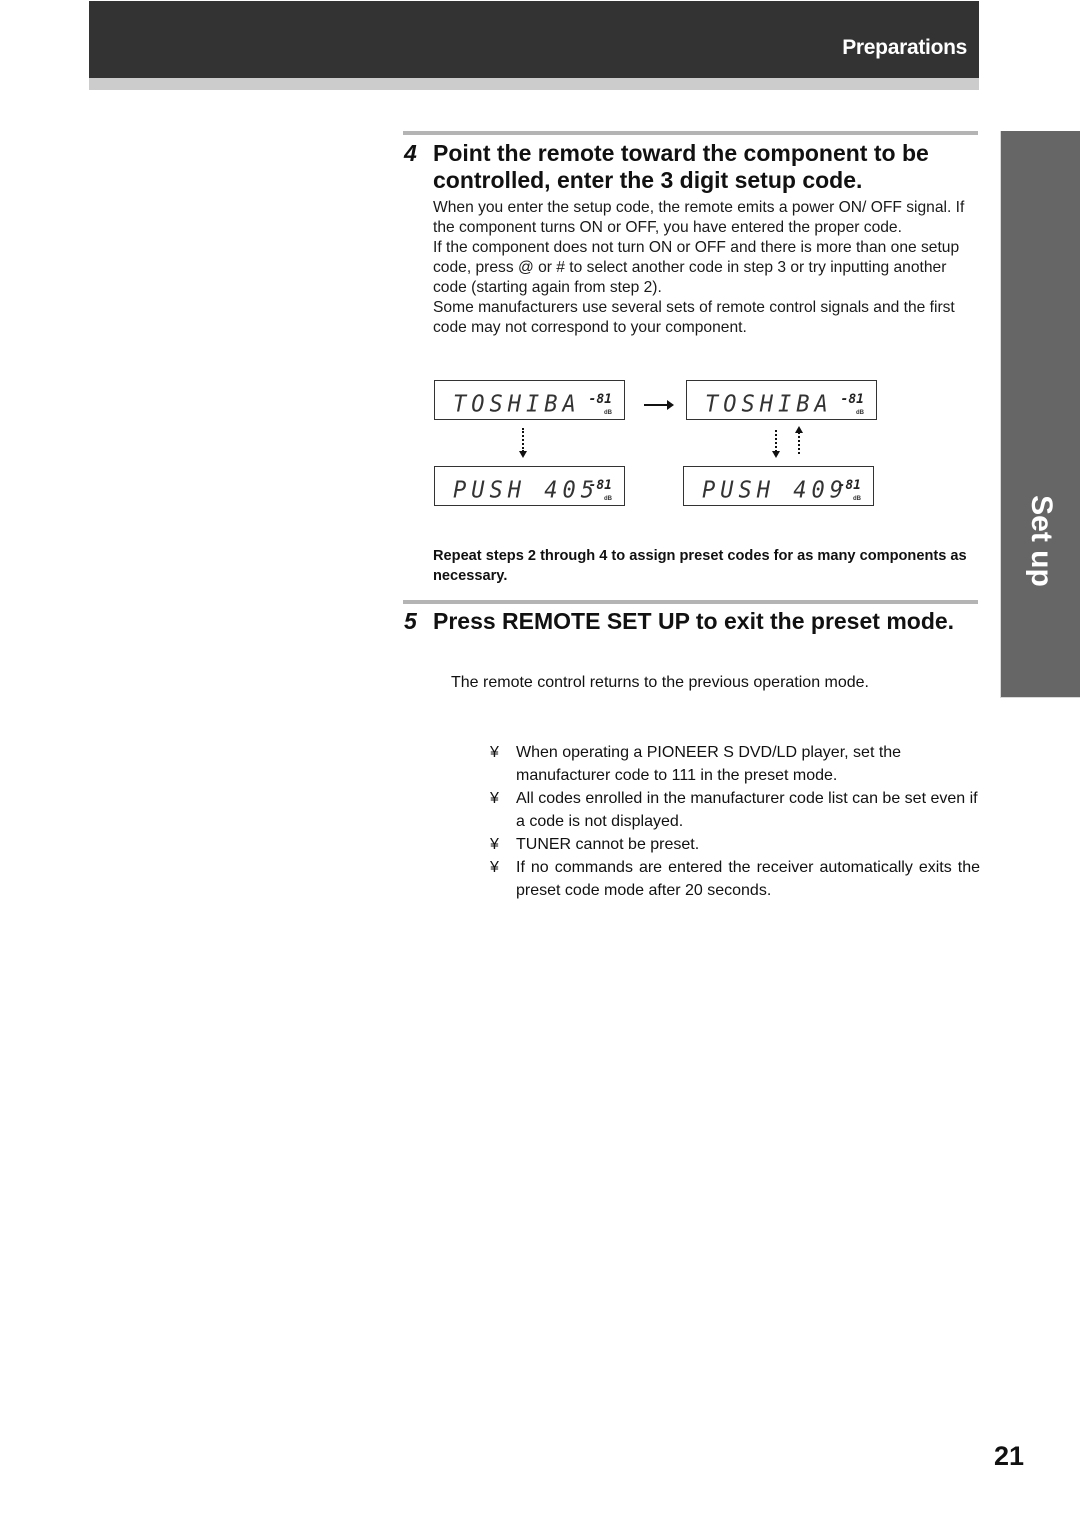  What do you see at coordinates (904, 47) in the screenshot?
I see `section-title: Preparations` at bounding box center [904, 47].